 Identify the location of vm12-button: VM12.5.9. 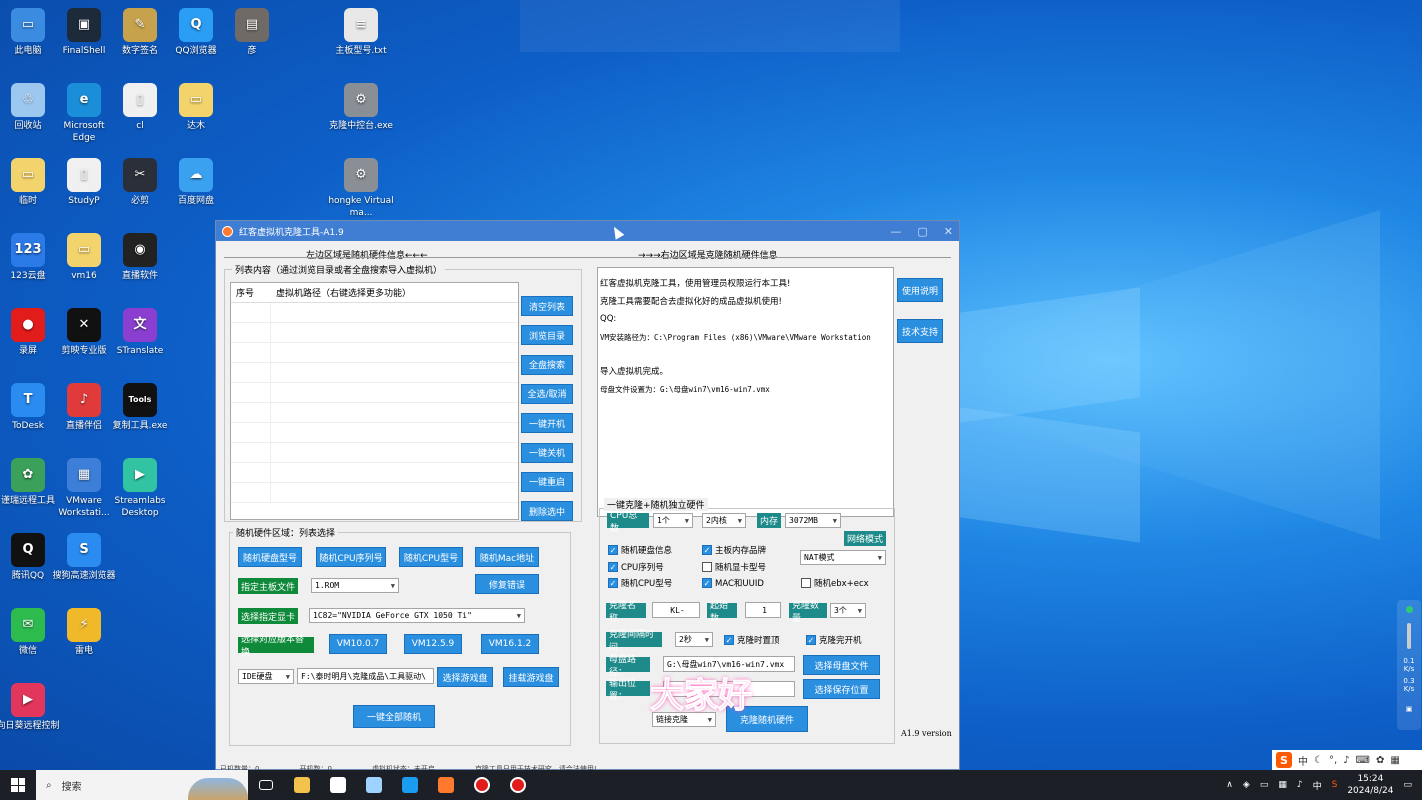
(433, 644).